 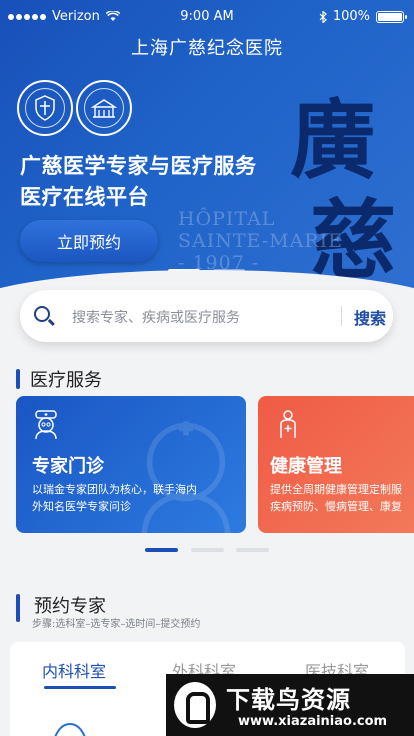 I want to click on watermark-line-2: SAINTE-MARIE, so click(x=261, y=241).